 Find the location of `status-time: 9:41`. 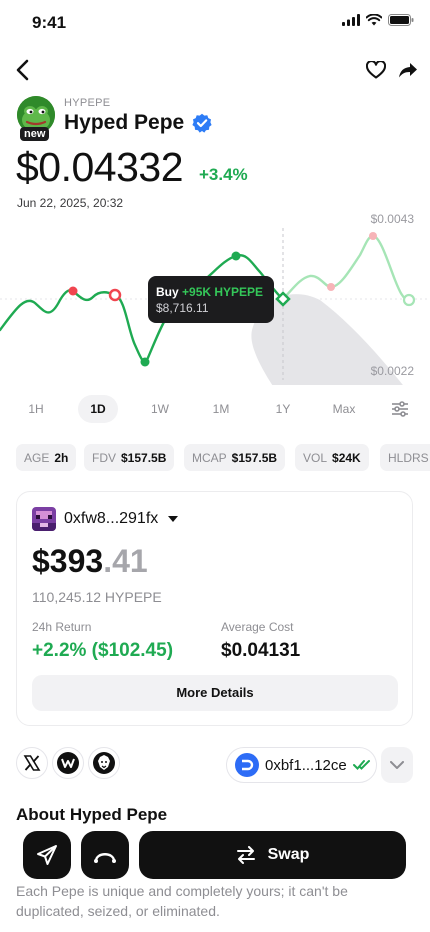

status-time: 9:41 is located at coordinates (49, 22).